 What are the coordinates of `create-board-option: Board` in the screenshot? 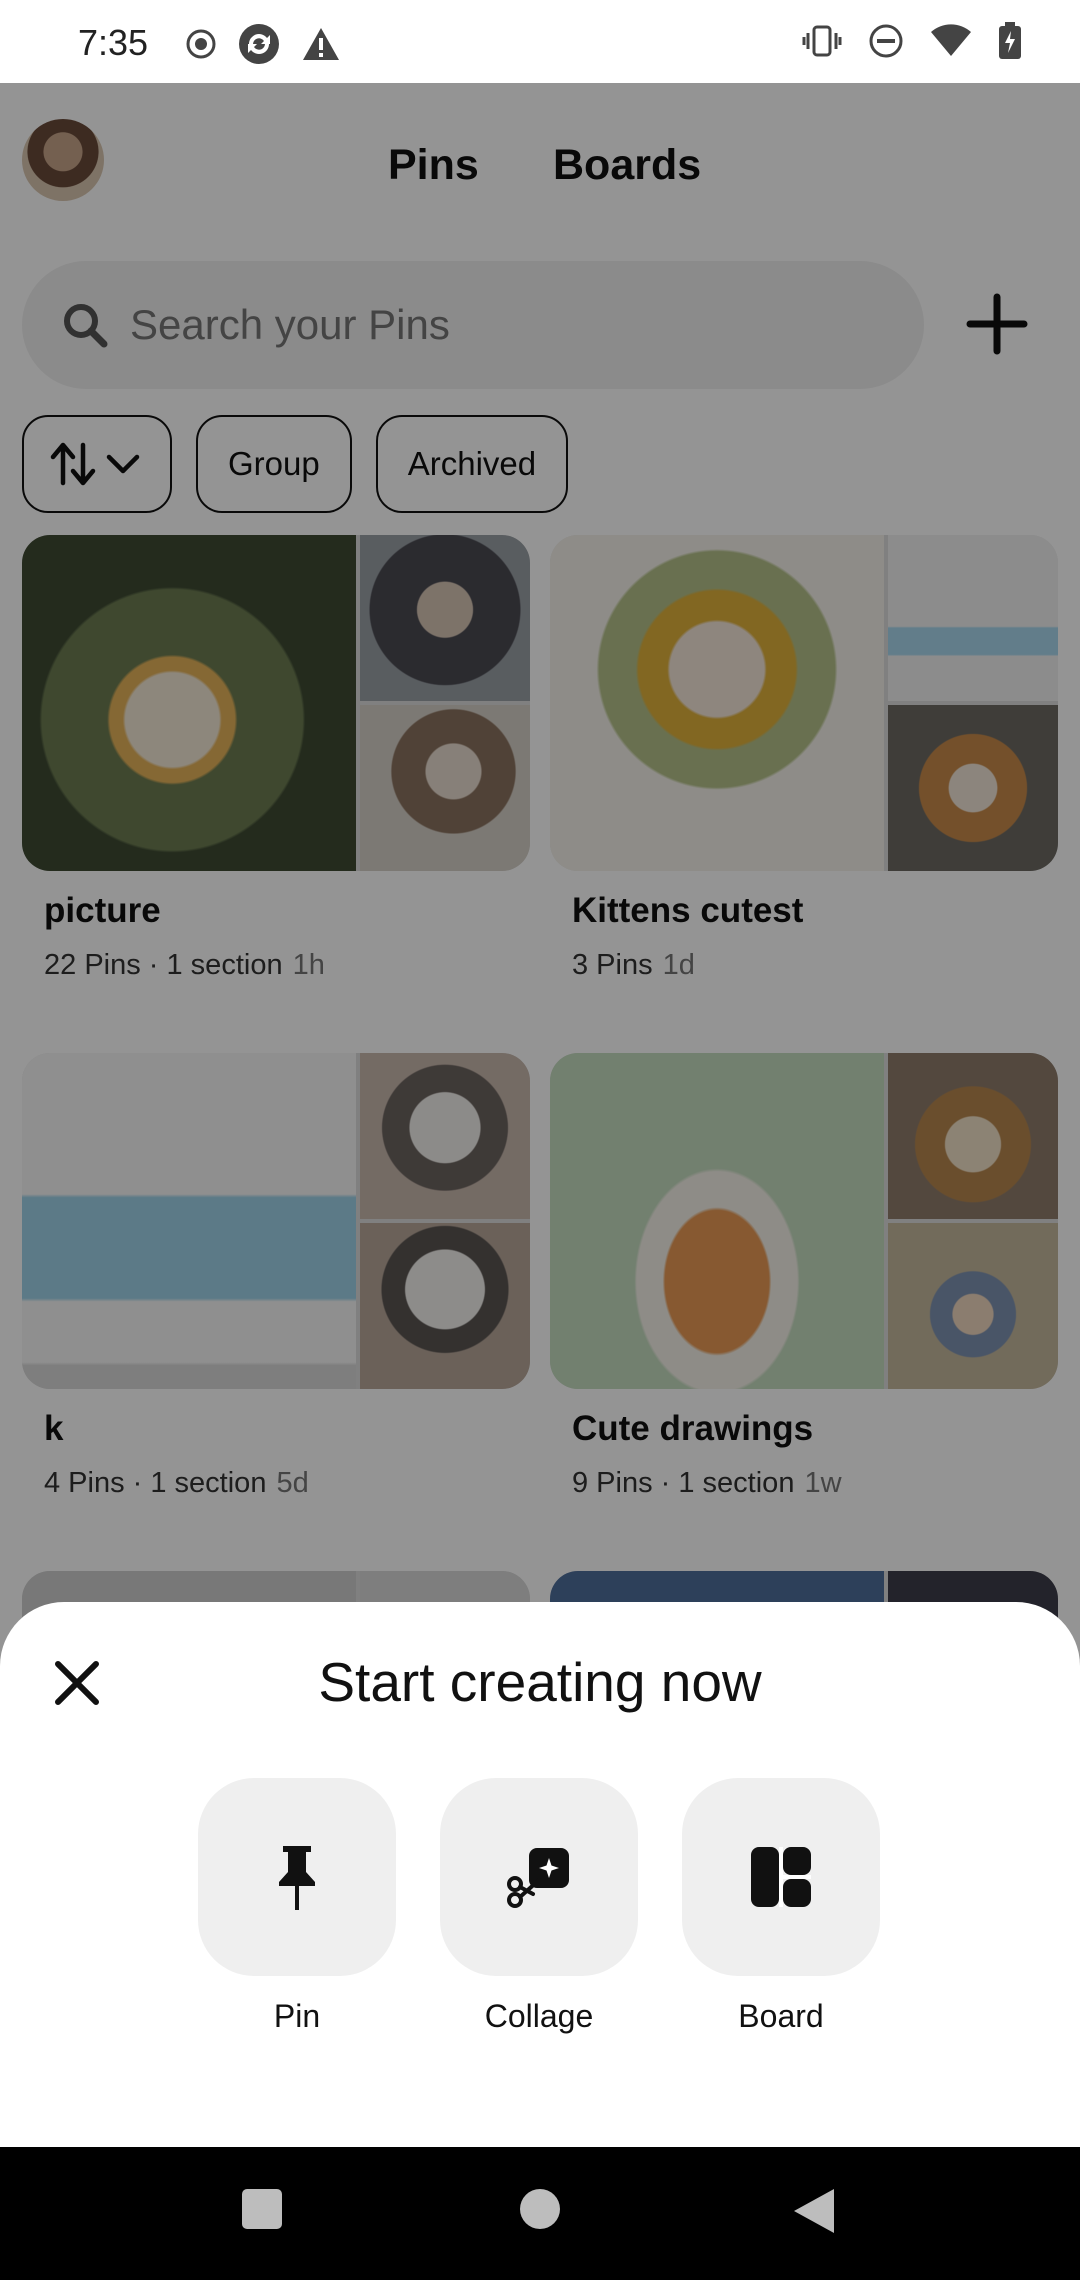 It's located at (781, 1906).